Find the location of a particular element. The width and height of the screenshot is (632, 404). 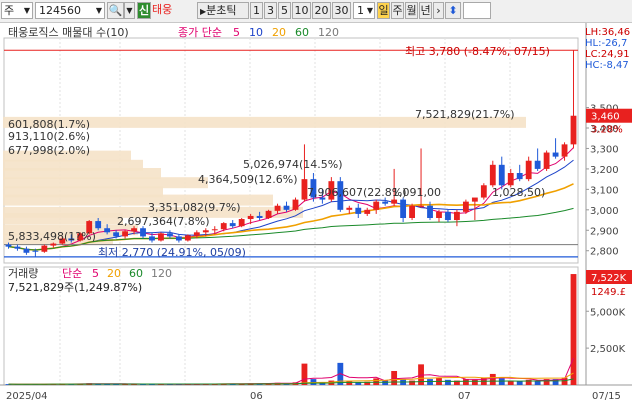

price-tick-label: 3,300 is located at coordinates (604, 149).